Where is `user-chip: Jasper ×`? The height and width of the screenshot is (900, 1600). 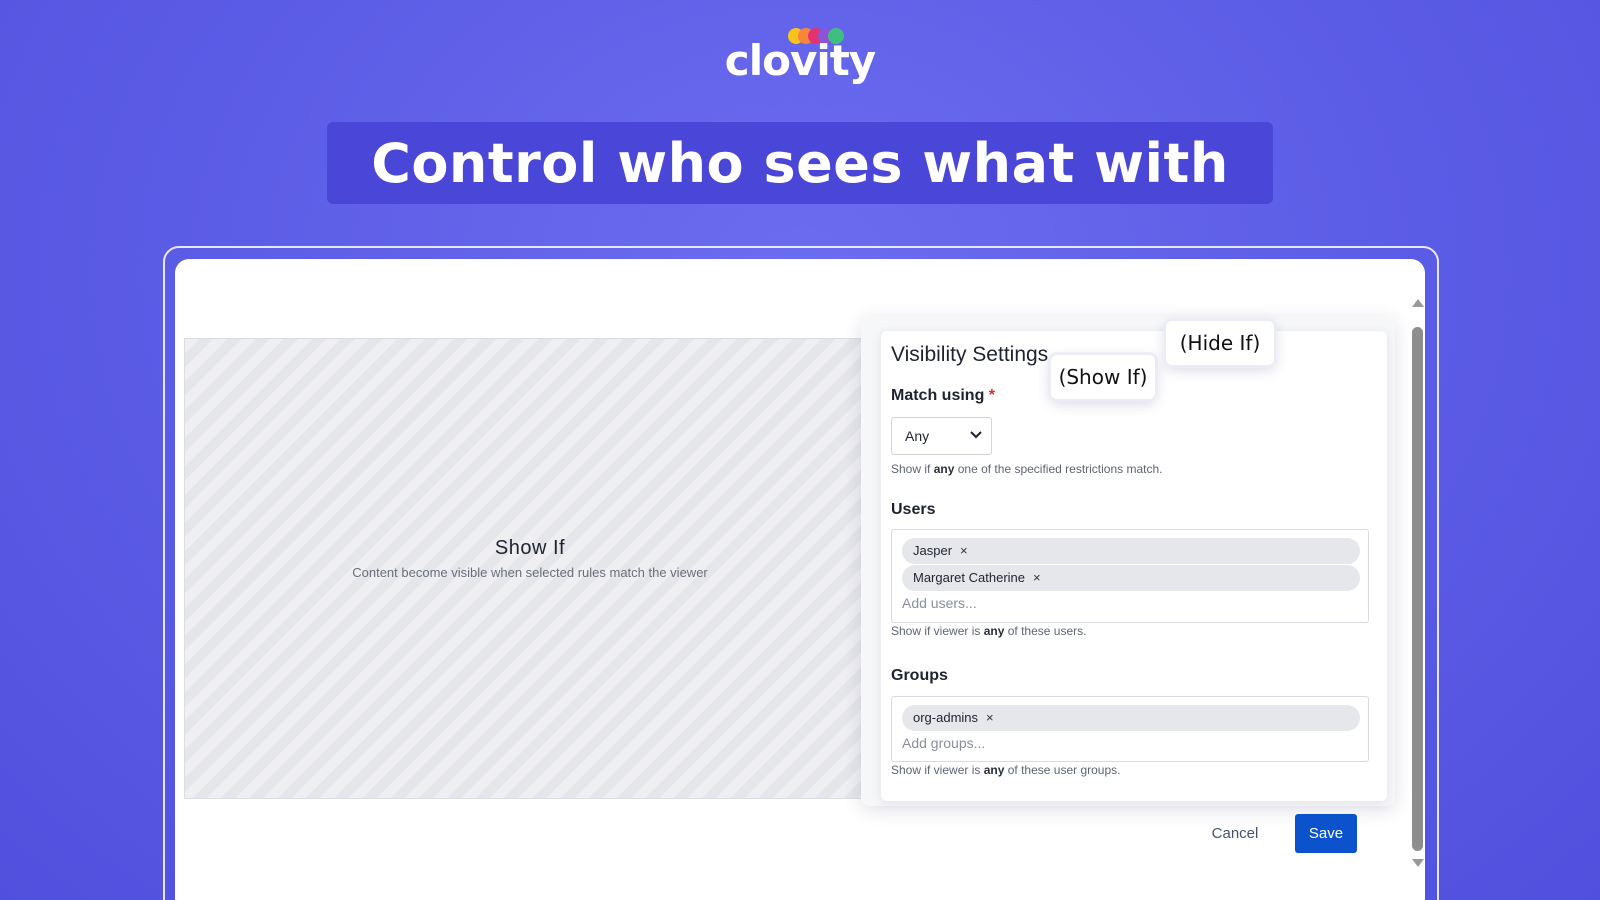
user-chip: Jasper × is located at coordinates (1131, 551).